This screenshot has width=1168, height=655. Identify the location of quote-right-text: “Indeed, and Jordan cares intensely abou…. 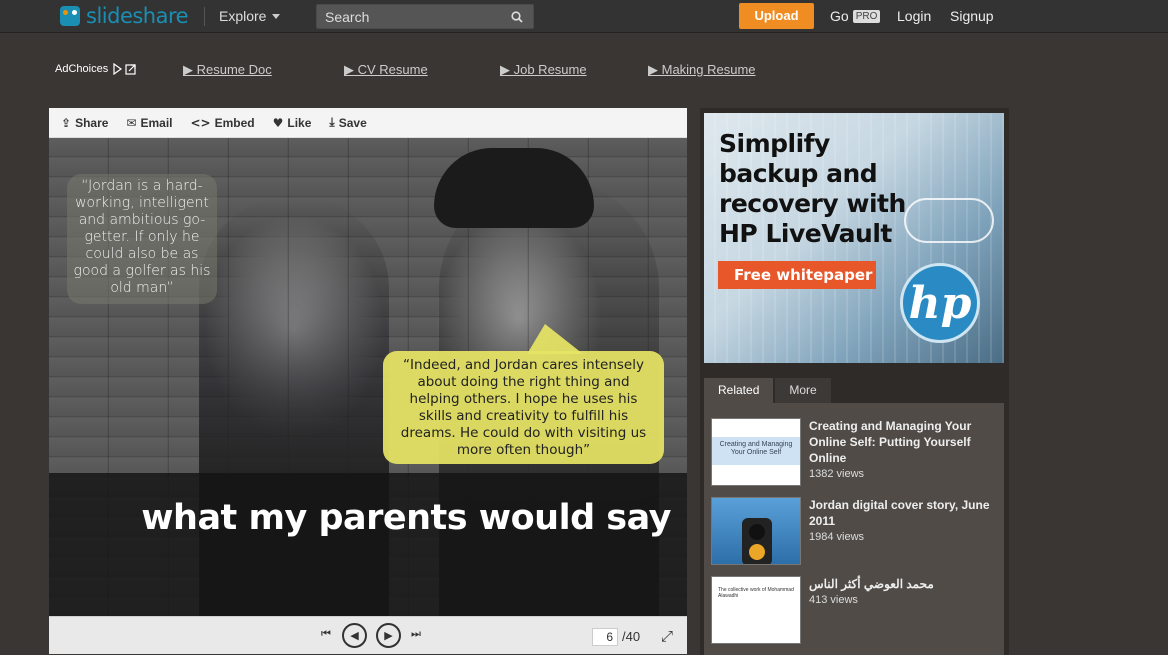
(523, 407).